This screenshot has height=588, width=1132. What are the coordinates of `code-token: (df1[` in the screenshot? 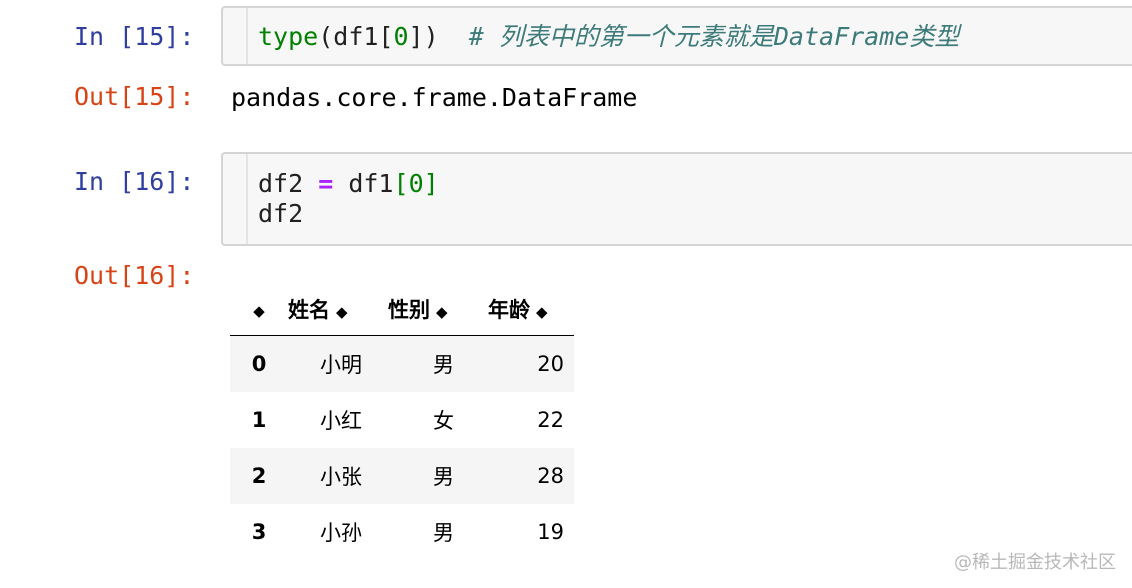 It's located at (356, 36).